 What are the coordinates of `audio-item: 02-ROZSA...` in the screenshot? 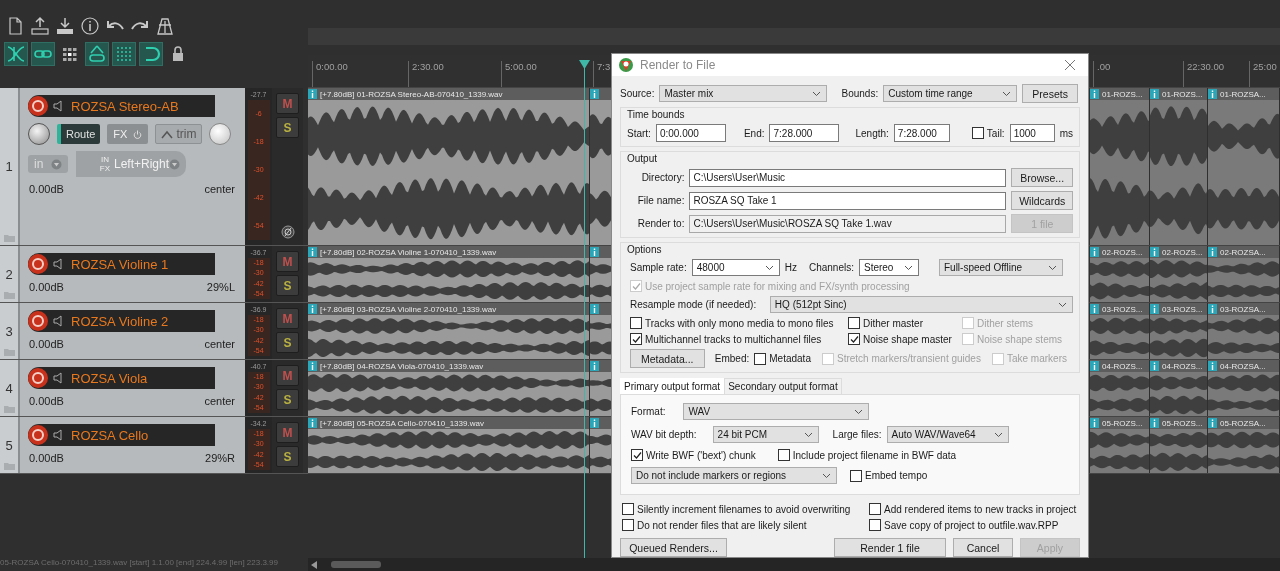 It's located at (1244, 274).